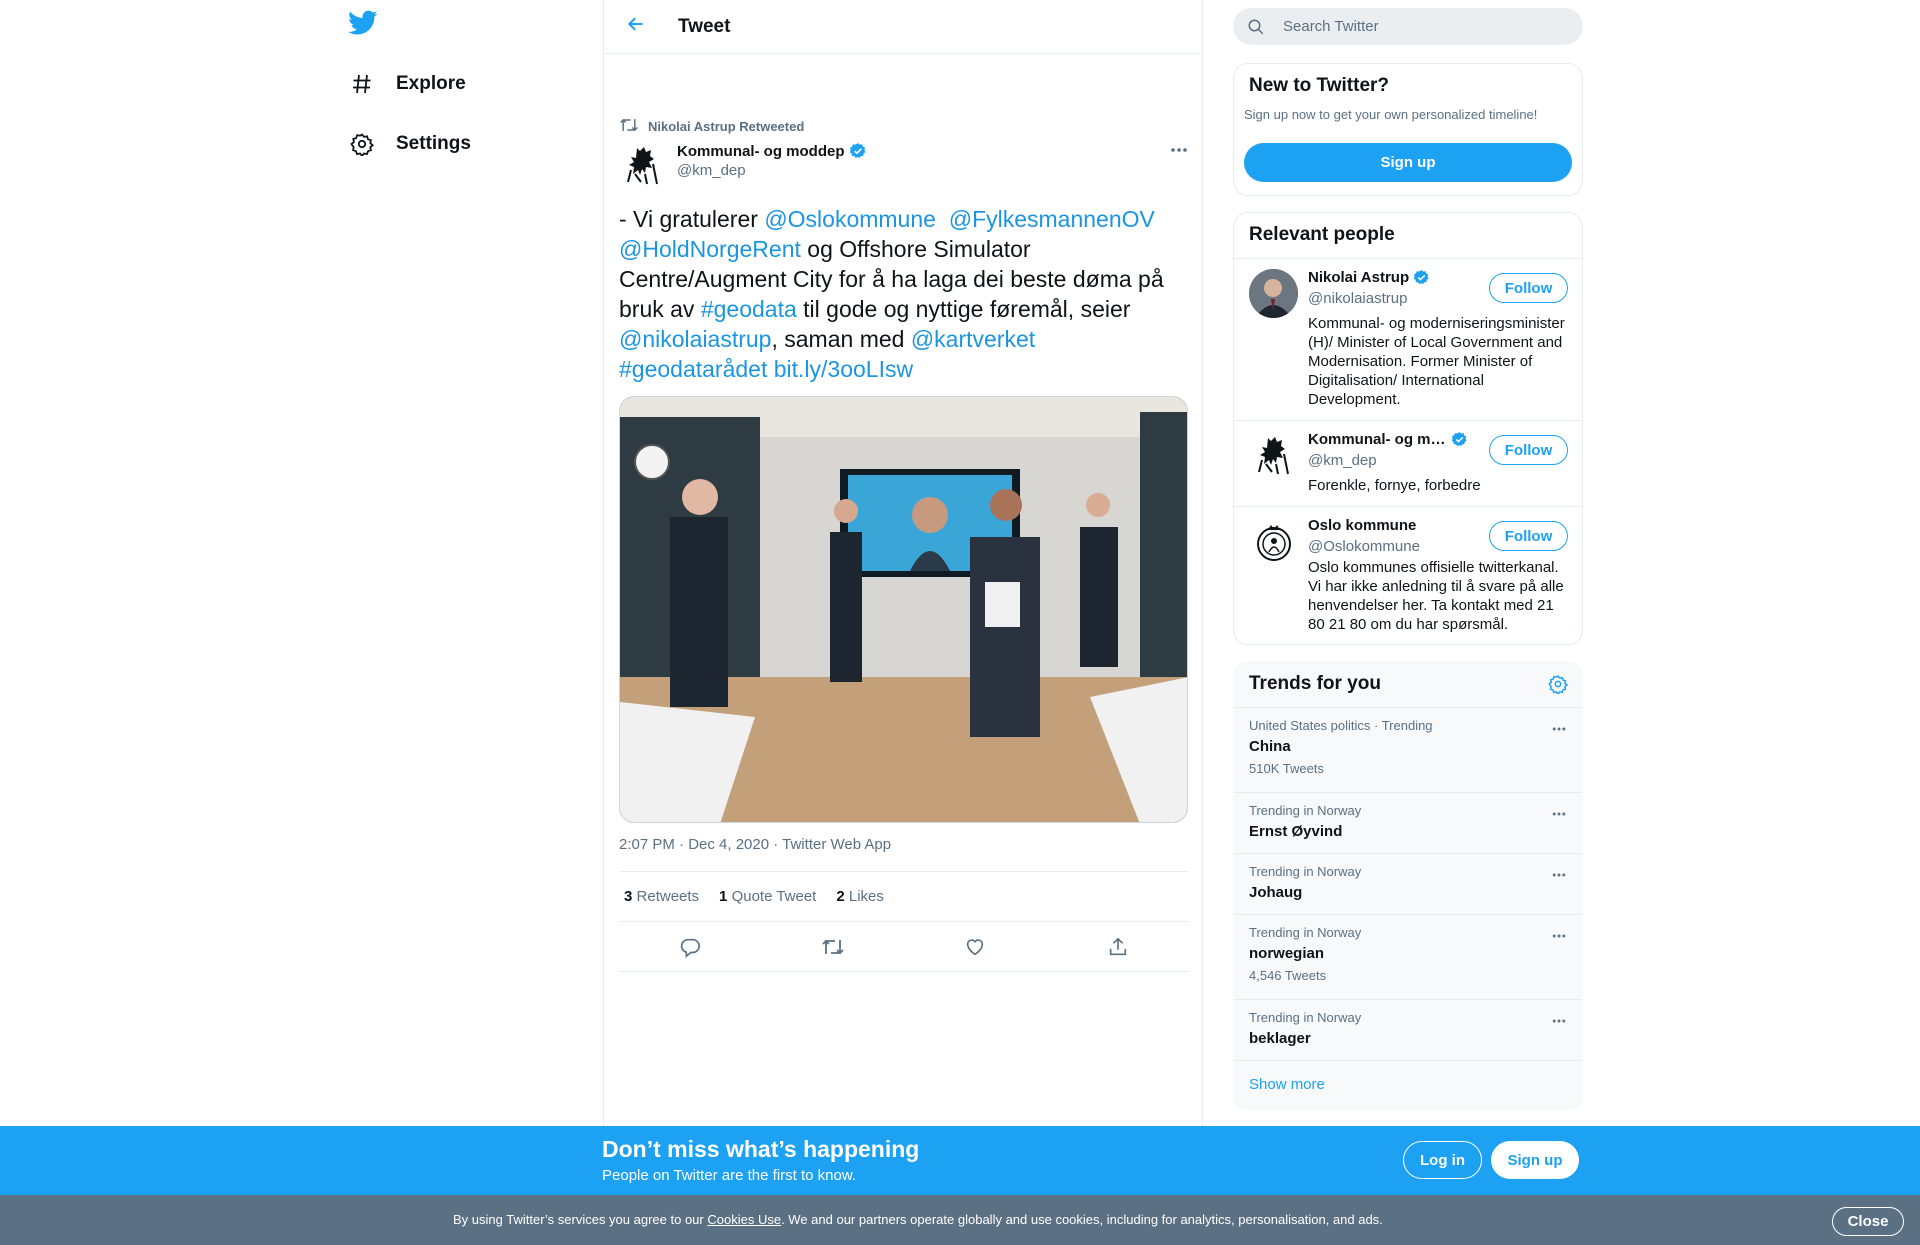 Image resolution: width=1920 pixels, height=1245 pixels. I want to click on cookies-use-link: Cookies Use, so click(744, 1219).